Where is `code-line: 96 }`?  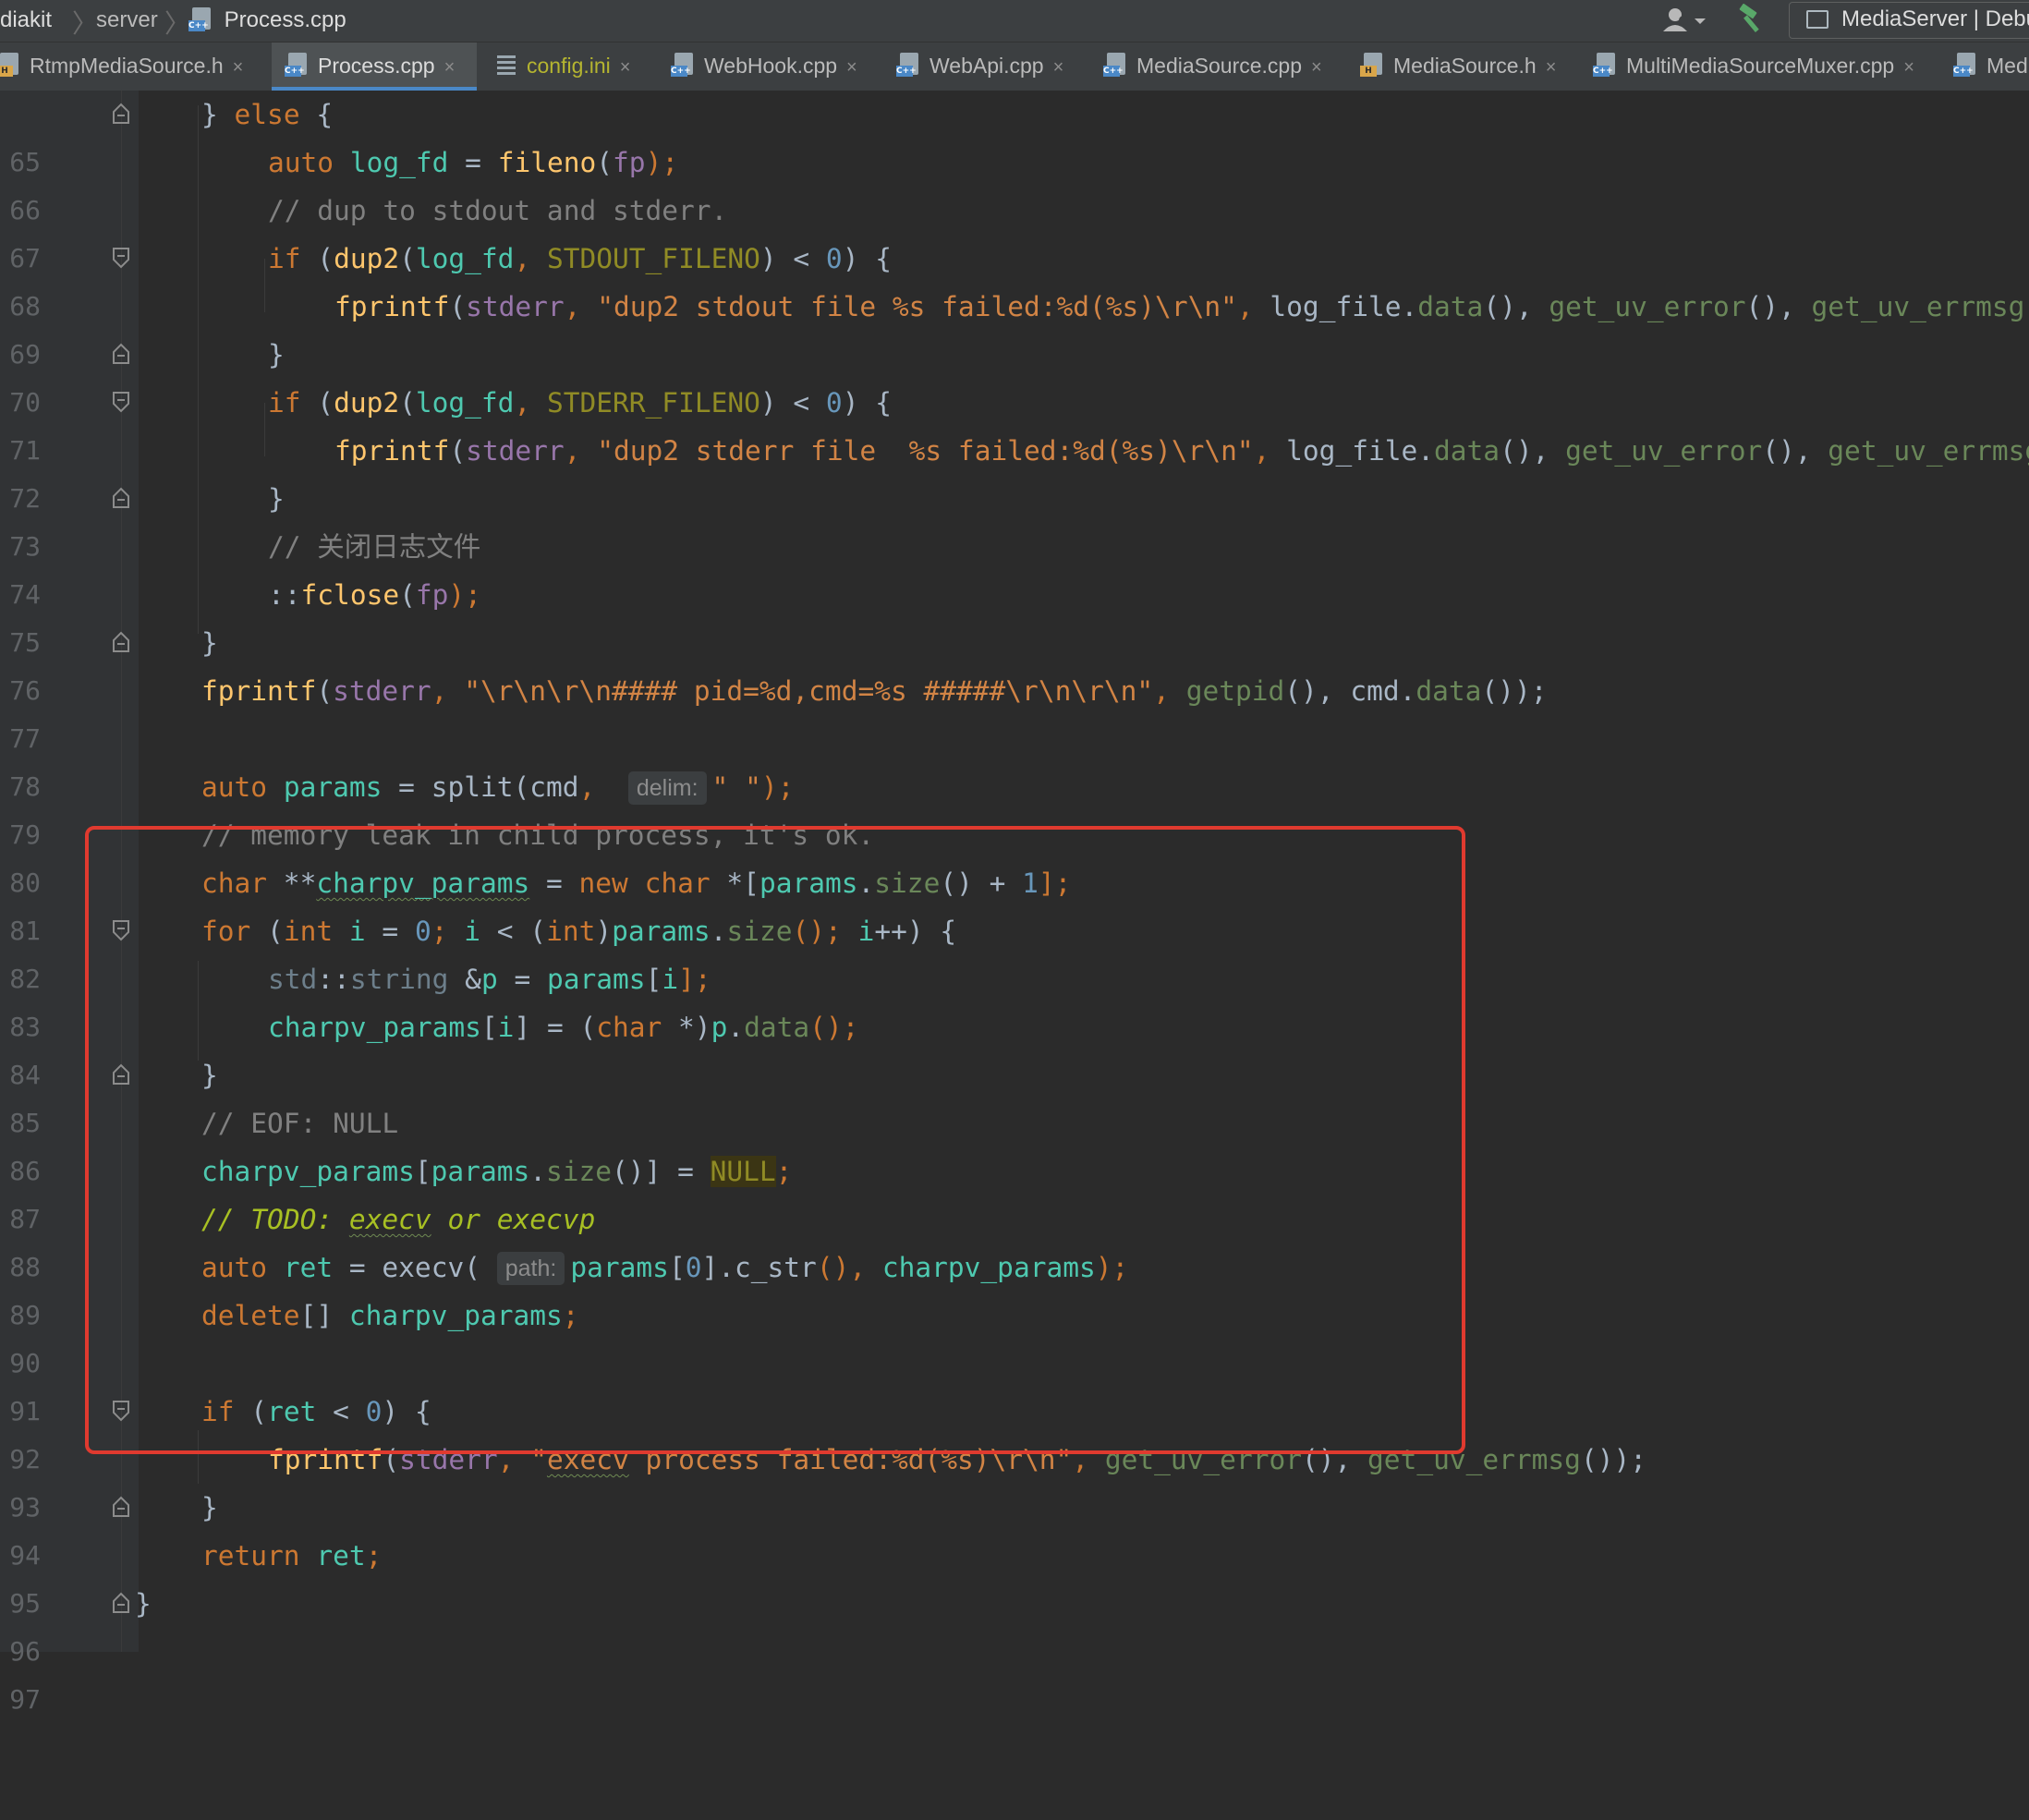
code-line: 96 } is located at coordinates (1014, 1623).